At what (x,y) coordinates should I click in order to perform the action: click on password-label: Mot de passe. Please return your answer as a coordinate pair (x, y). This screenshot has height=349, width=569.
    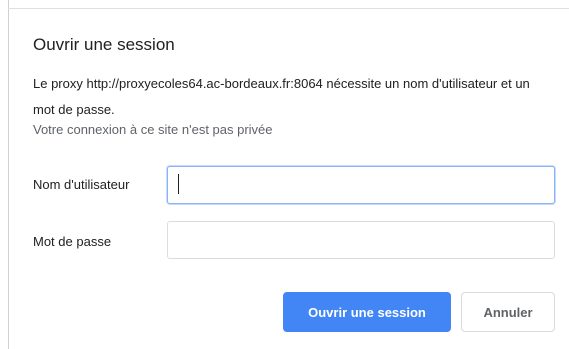
    Looking at the image, I should click on (72, 241).